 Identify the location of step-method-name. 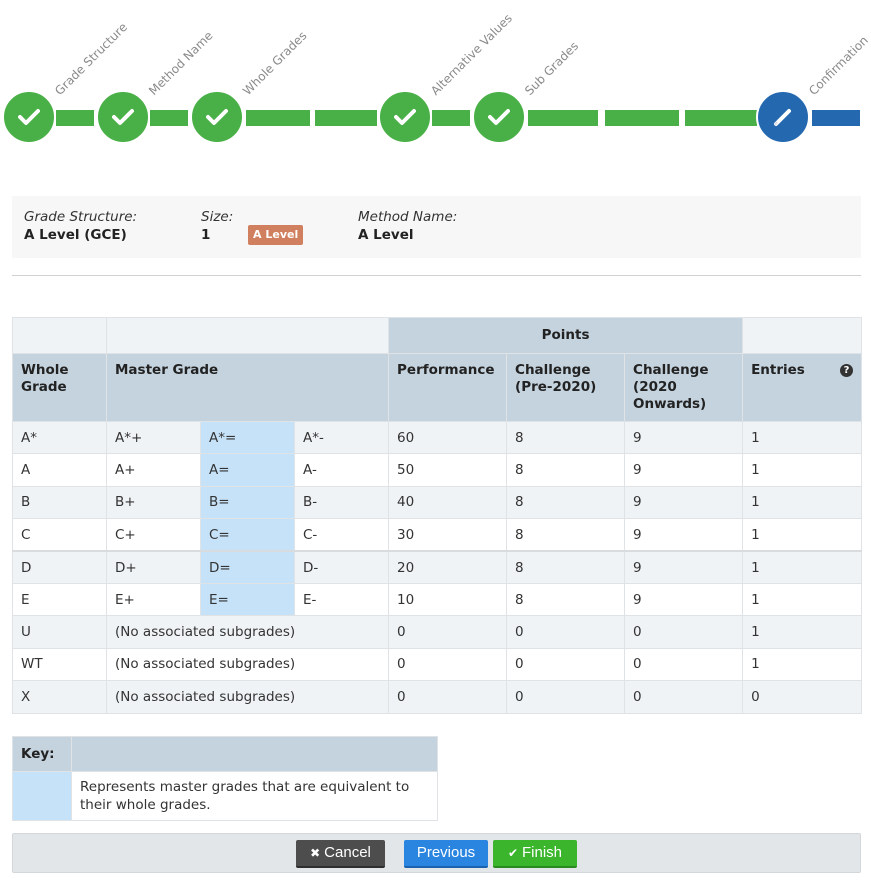
(123, 117).